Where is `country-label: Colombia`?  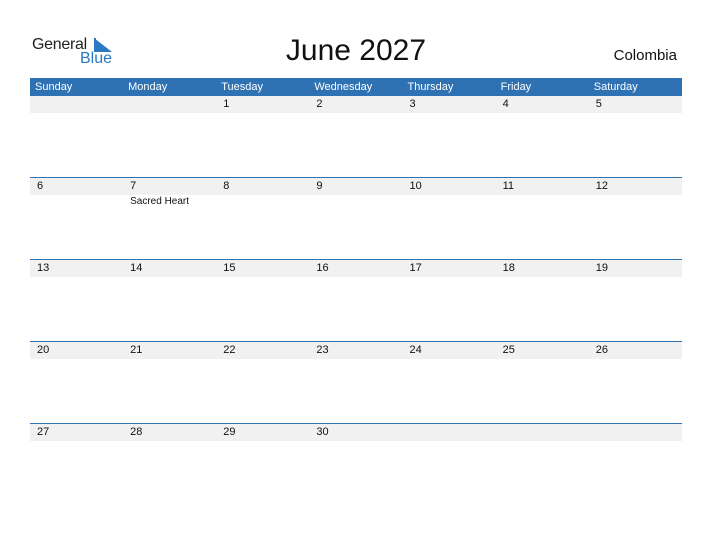 country-label: Colombia is located at coordinates (645, 55).